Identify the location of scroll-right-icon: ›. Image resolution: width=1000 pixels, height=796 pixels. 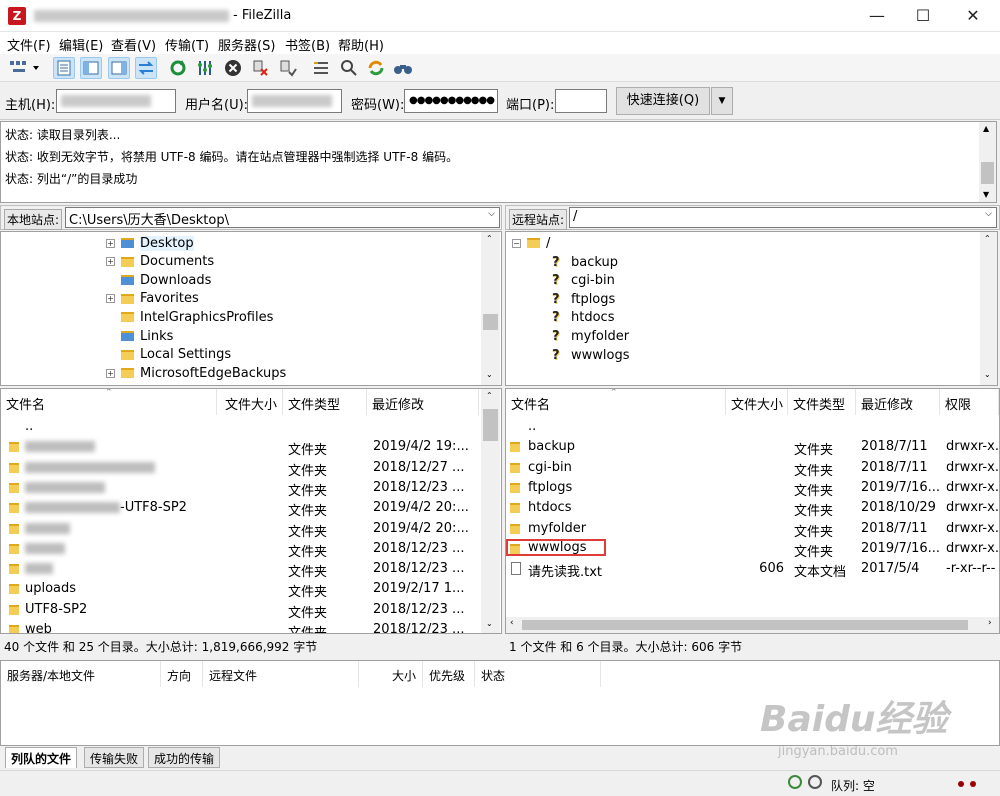
(990, 623).